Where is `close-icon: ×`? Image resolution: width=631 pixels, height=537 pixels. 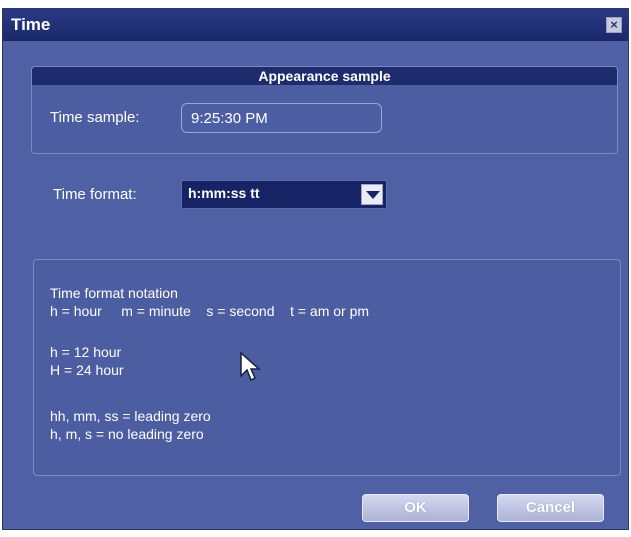
close-icon: × is located at coordinates (614, 24).